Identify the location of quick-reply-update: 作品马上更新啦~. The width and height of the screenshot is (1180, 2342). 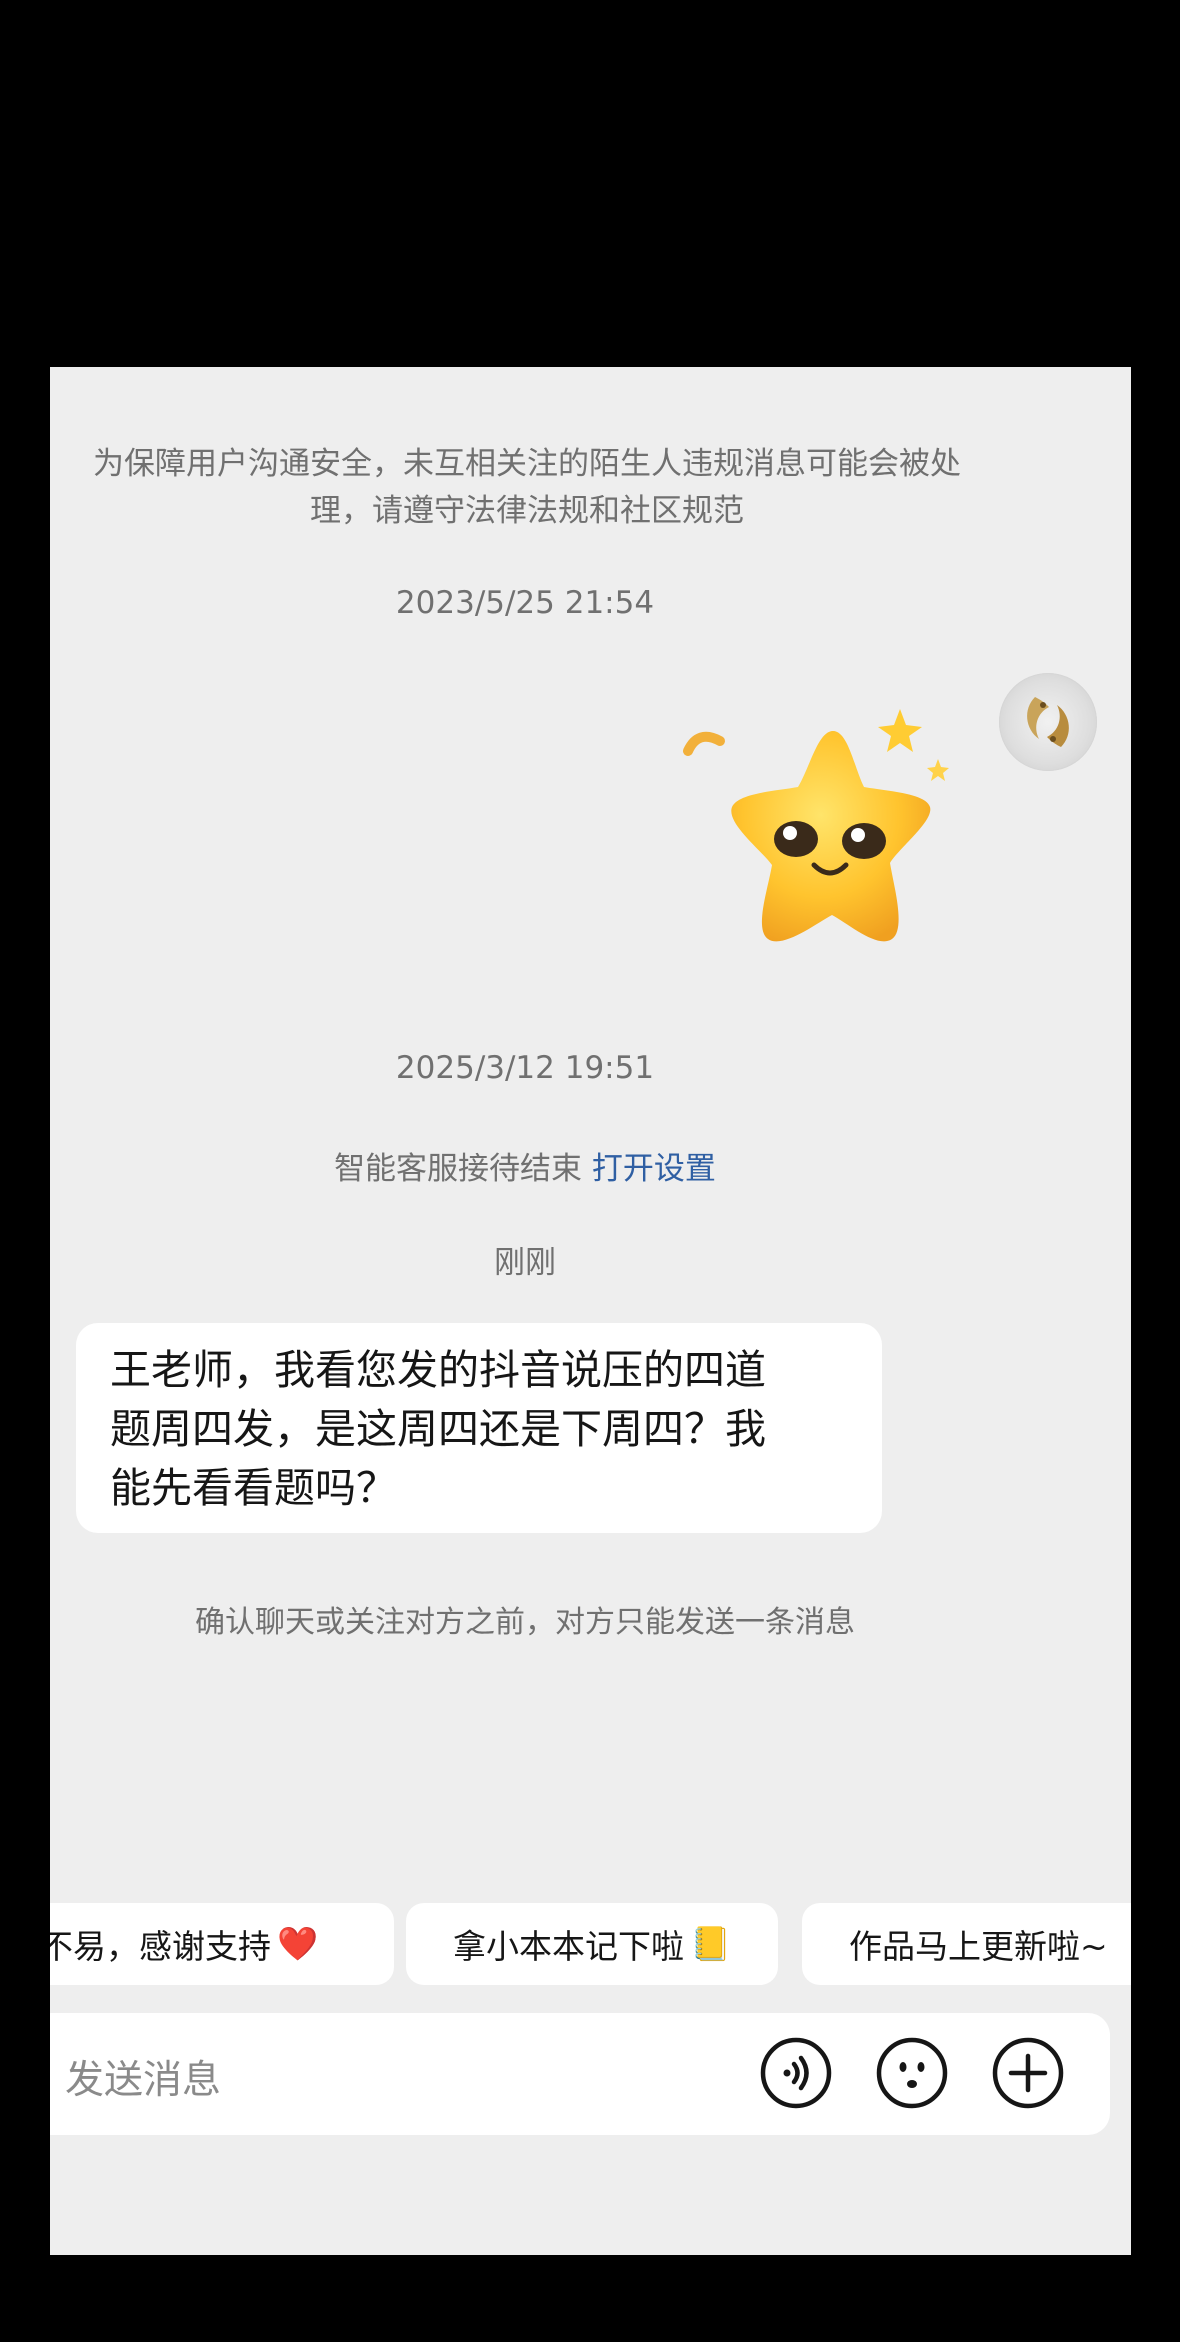
(966, 1944).